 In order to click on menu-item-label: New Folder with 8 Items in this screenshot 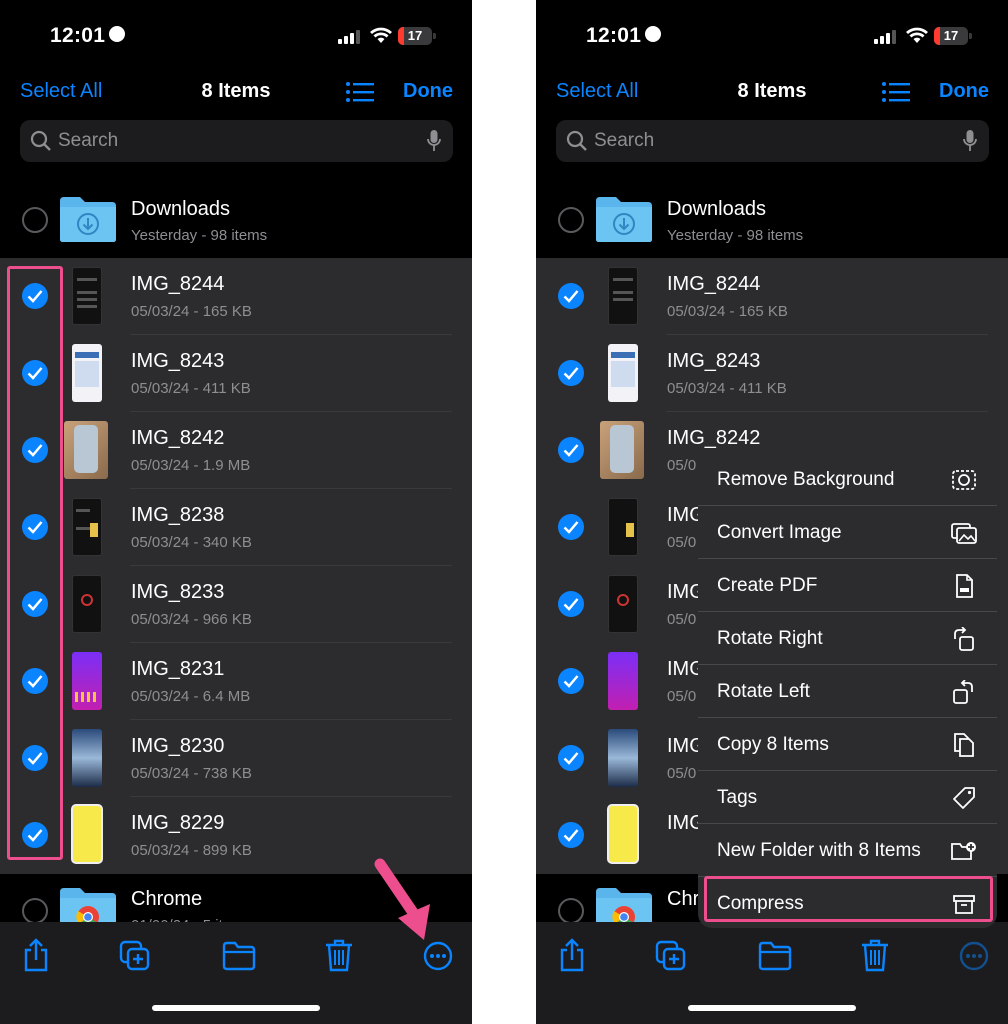, I will do `click(819, 850)`.